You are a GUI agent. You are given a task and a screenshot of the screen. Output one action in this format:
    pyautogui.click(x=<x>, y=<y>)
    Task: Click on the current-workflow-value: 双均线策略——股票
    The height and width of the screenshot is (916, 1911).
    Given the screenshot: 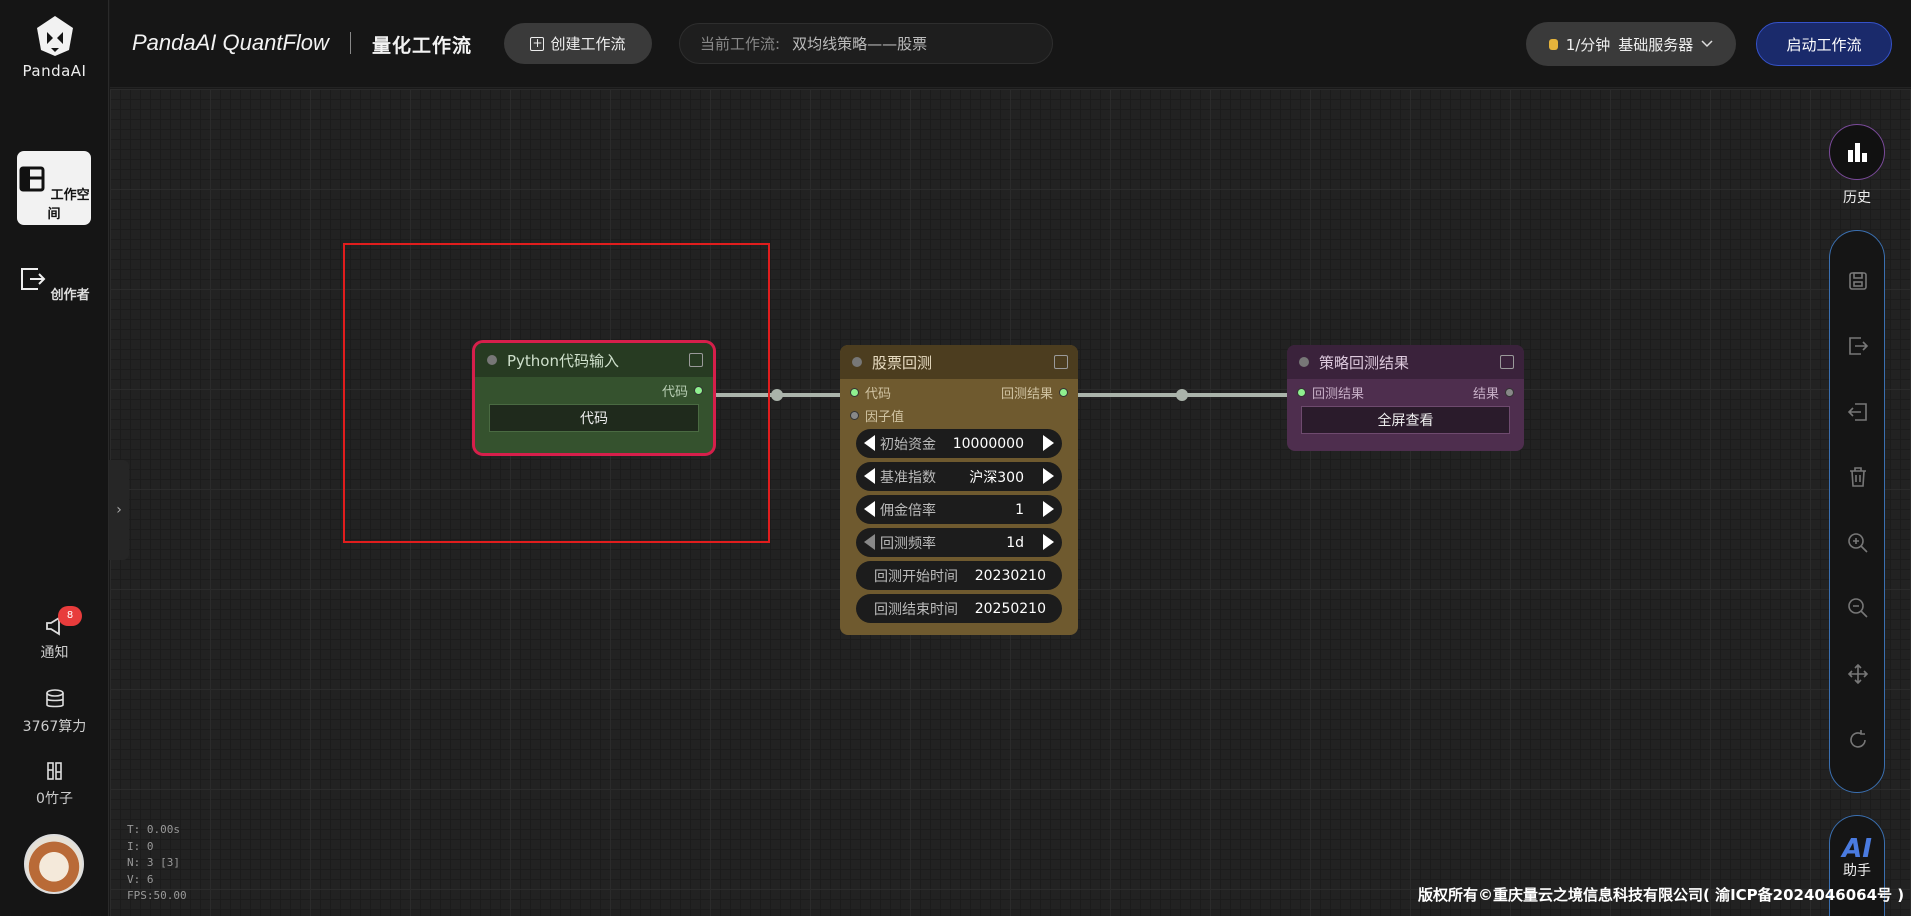 What is the action you would take?
    pyautogui.click(x=860, y=44)
    